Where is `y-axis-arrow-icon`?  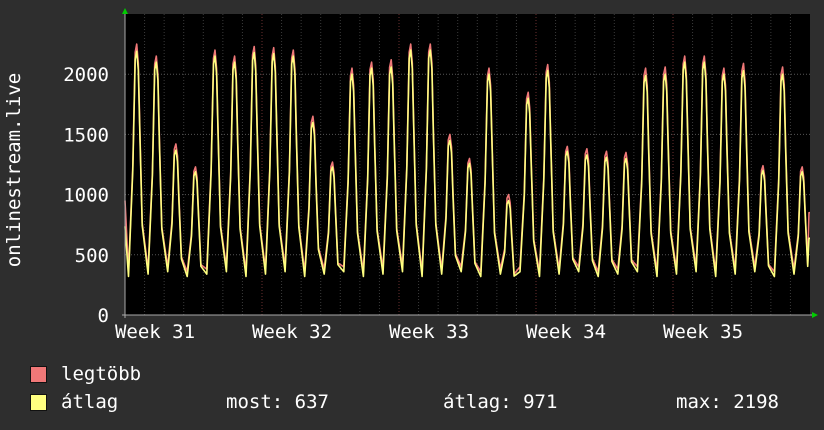
y-axis-arrow-icon is located at coordinates (125, 11).